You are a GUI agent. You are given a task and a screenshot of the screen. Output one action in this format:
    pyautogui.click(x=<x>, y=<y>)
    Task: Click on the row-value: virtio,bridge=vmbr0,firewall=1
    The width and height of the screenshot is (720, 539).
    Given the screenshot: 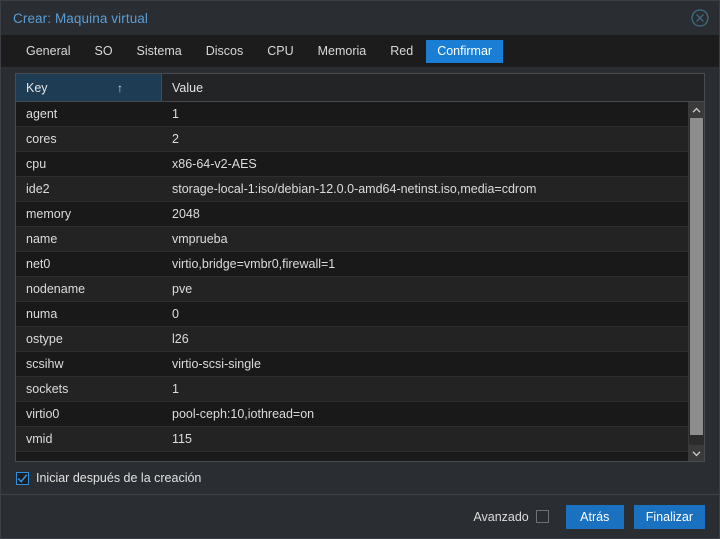 What is the action you would take?
    pyautogui.click(x=254, y=264)
    